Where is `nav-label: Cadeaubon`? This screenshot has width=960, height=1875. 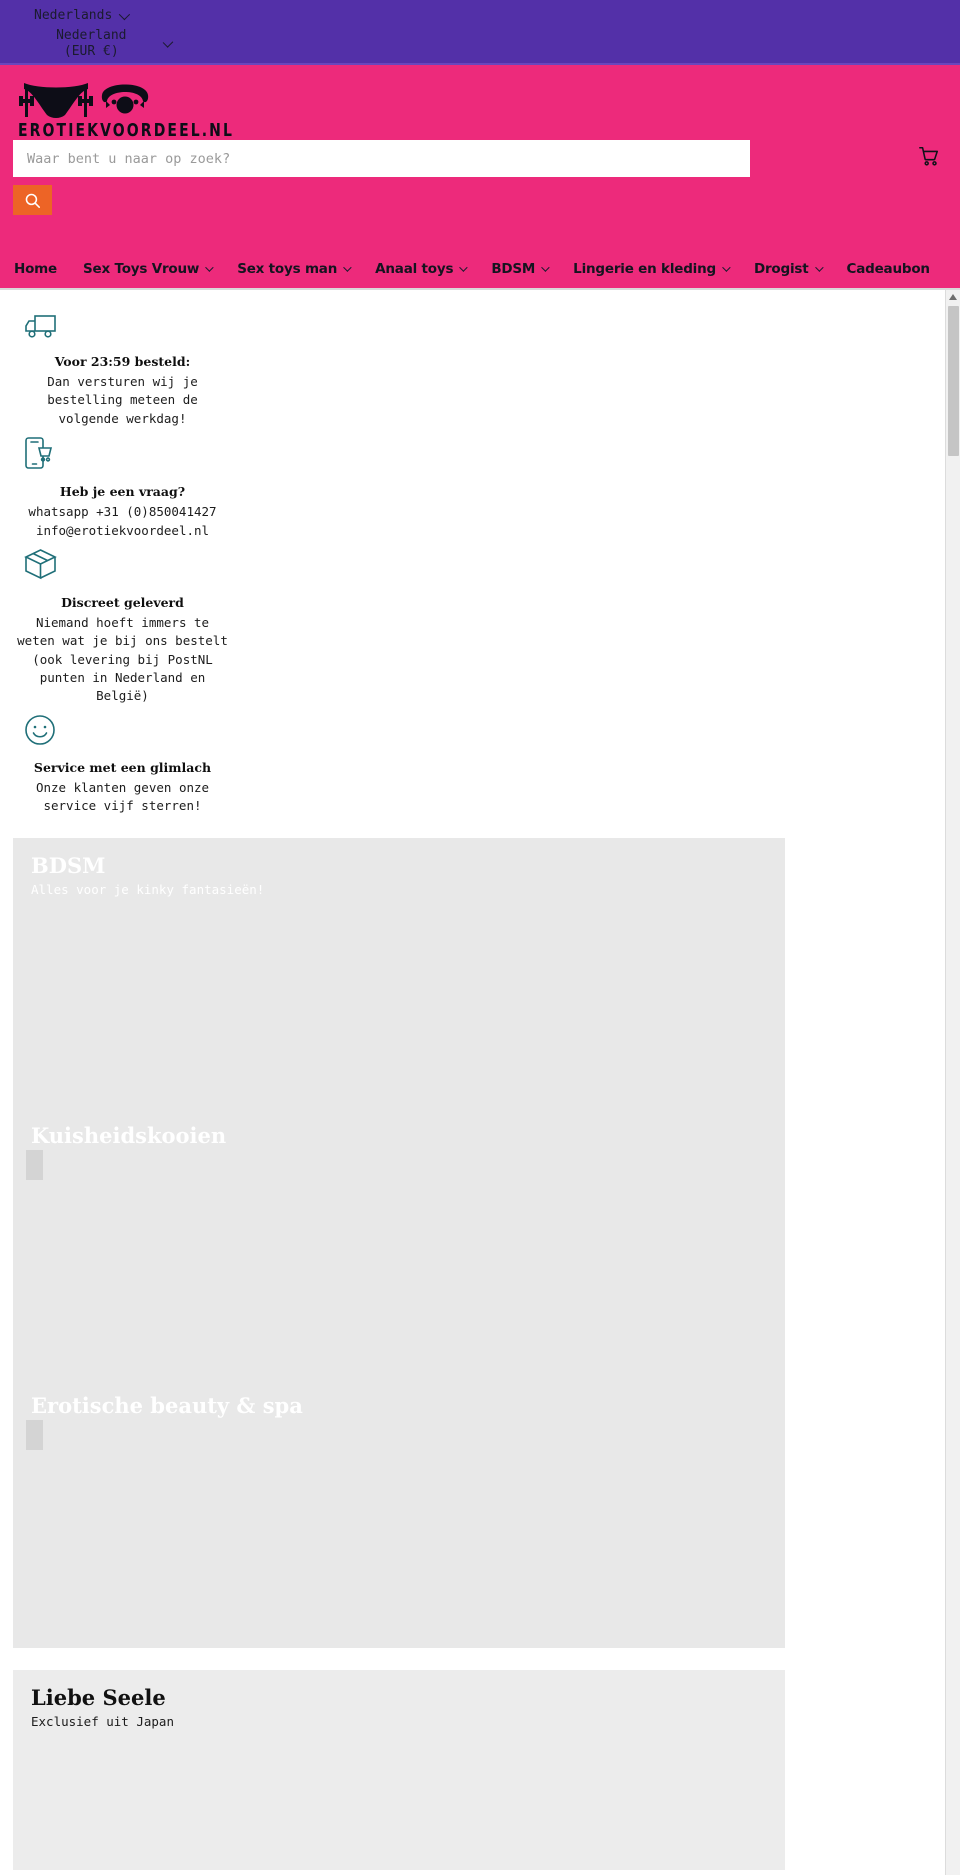 nav-label: Cadeaubon is located at coordinates (888, 269).